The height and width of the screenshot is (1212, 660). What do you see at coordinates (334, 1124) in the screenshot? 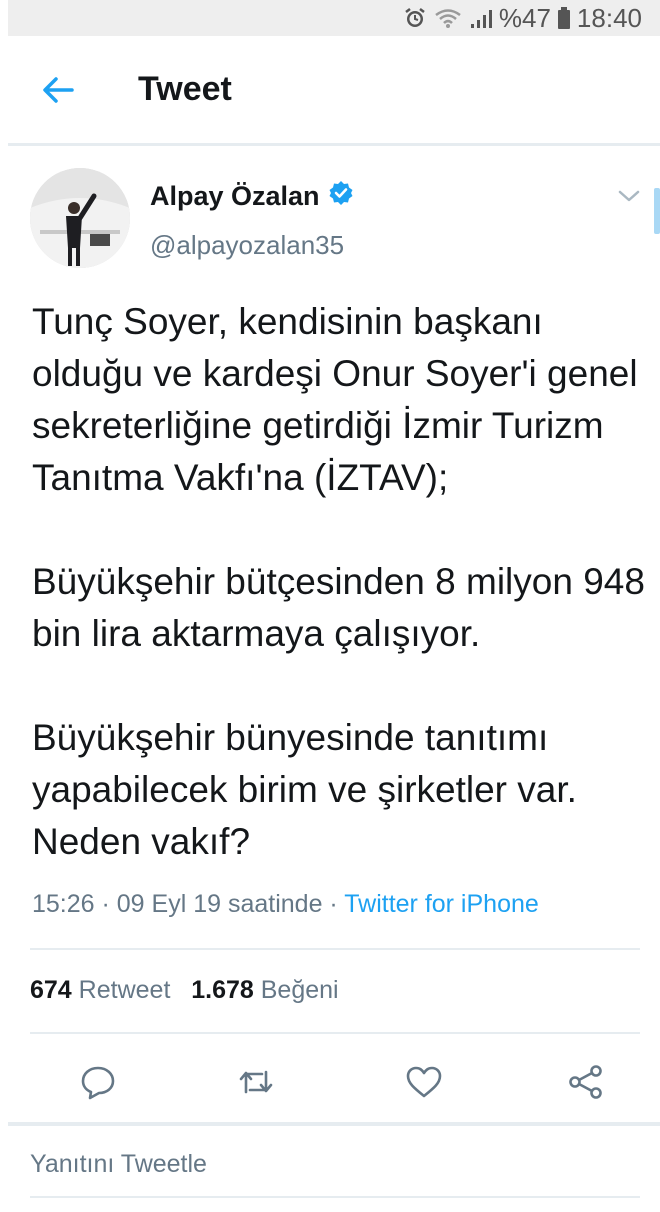
I see `section-separator` at bounding box center [334, 1124].